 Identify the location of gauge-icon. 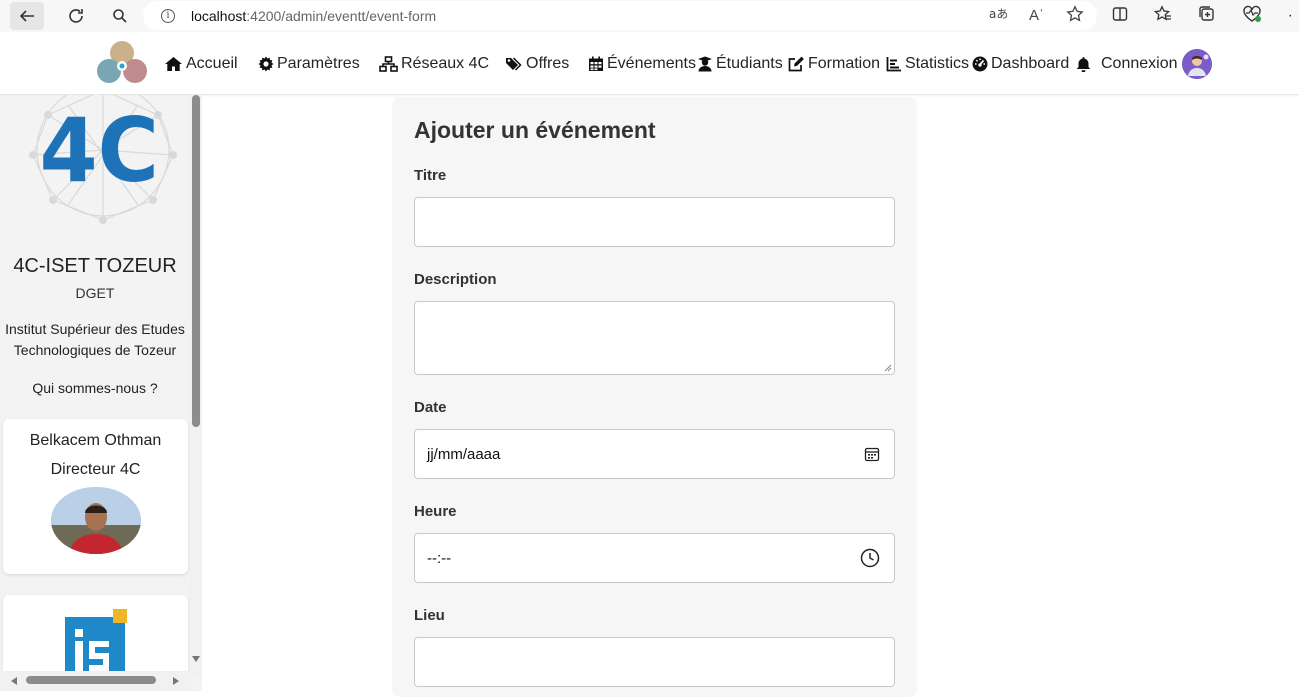
(980, 64).